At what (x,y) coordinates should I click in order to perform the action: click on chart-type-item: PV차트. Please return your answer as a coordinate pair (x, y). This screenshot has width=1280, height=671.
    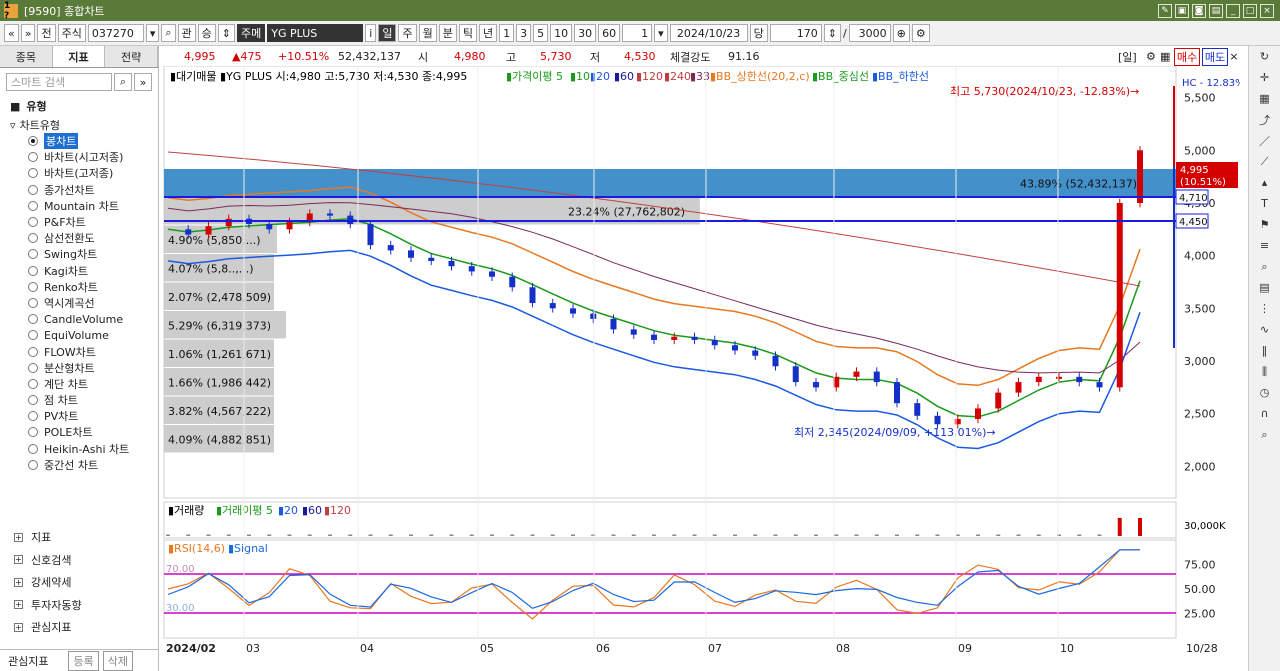
    Looking at the image, I should click on (84, 416).